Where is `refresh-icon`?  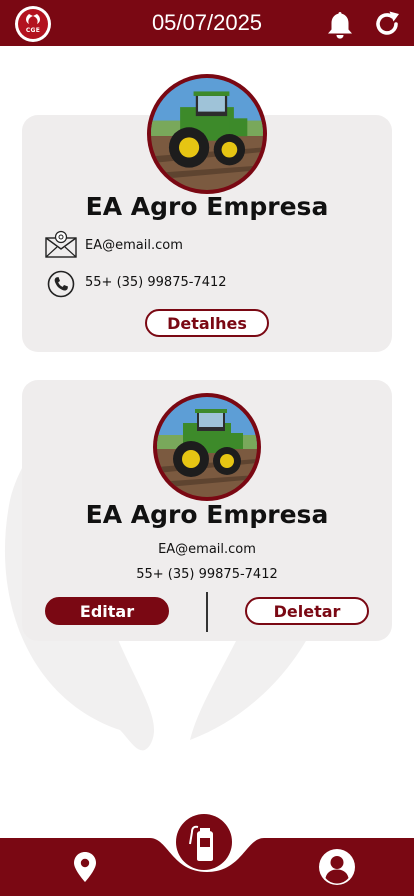
refresh-icon is located at coordinates (387, 24).